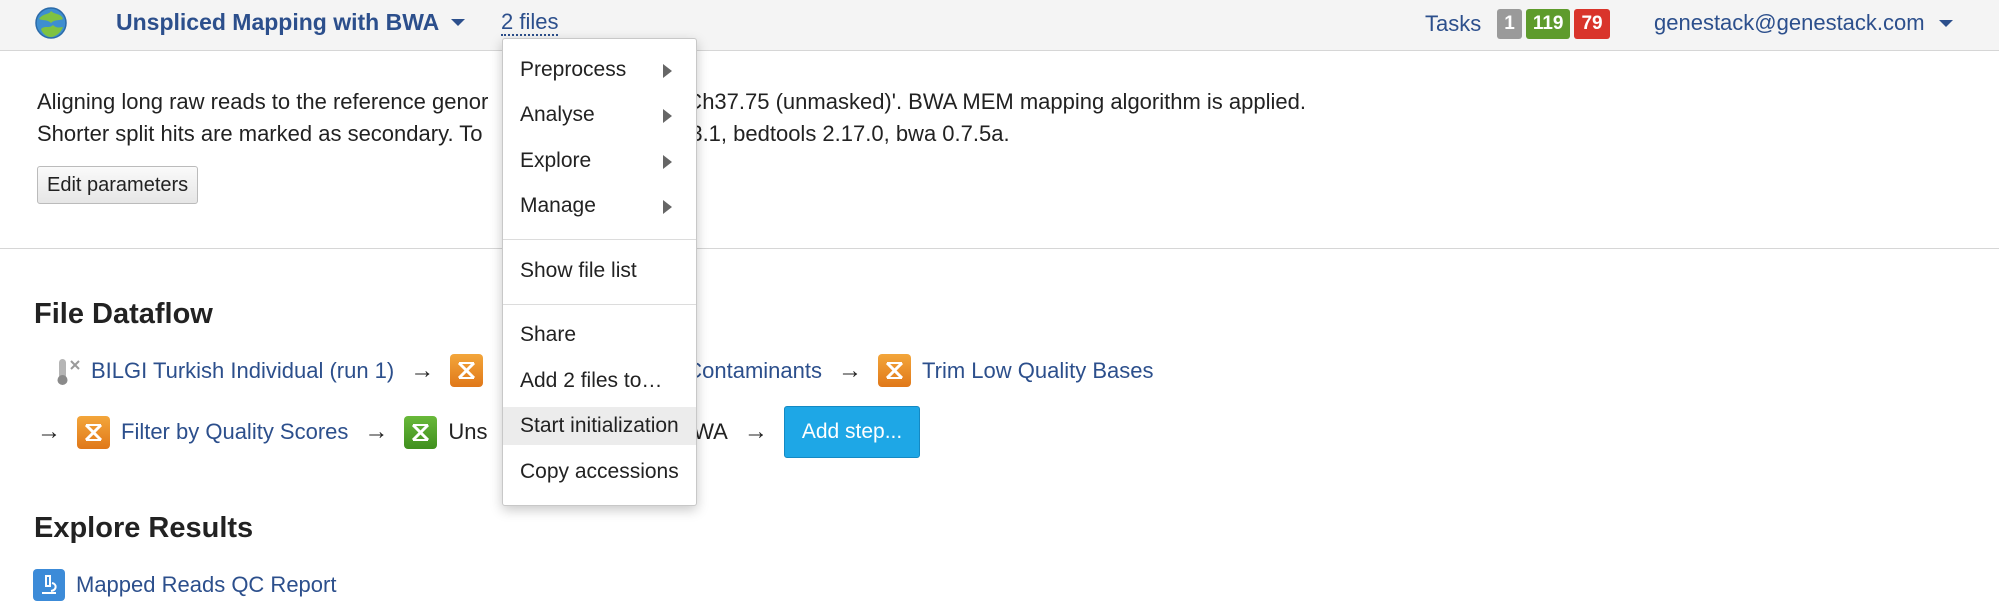  Describe the element at coordinates (599, 161) in the screenshot. I see `menu-item-explore: Explore` at that location.